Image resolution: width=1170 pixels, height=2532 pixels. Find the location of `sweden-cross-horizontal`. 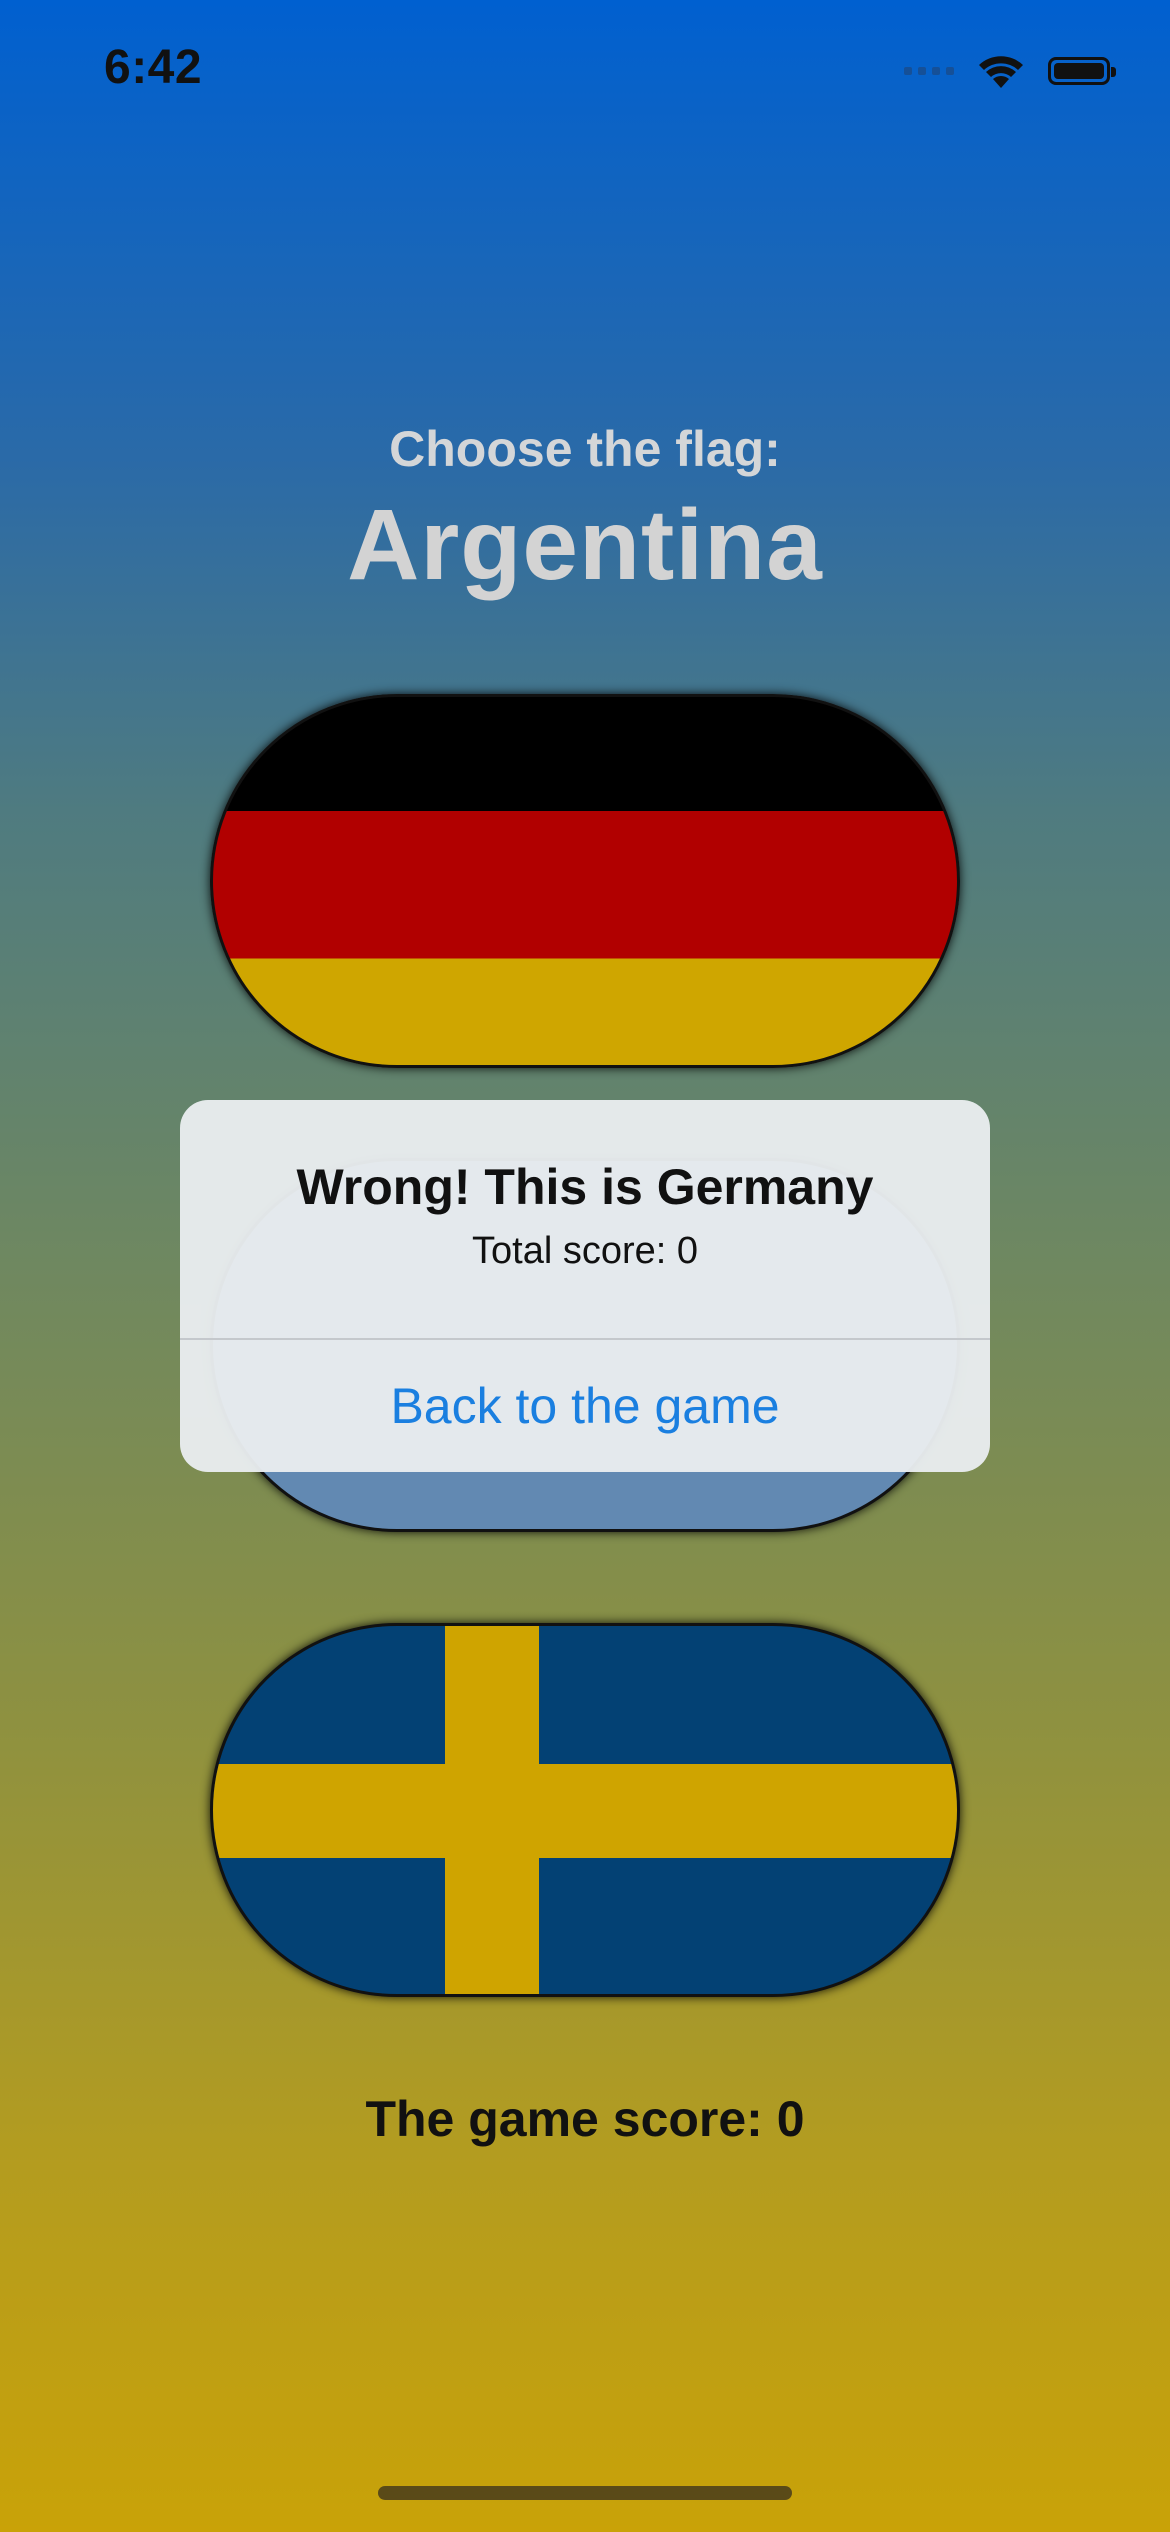

sweden-cross-horizontal is located at coordinates (585, 1811).